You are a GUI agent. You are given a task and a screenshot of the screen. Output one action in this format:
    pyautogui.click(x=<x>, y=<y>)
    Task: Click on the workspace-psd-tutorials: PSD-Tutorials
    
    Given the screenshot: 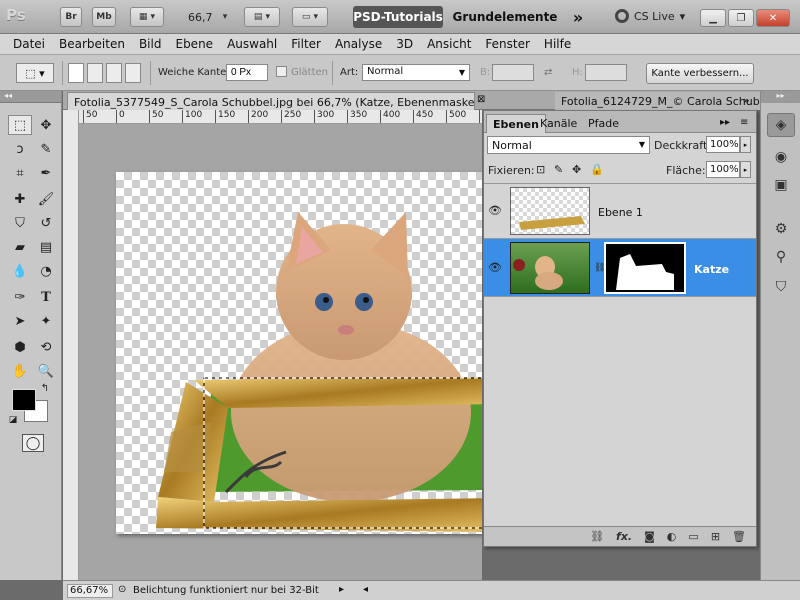 What is the action you would take?
    pyautogui.click(x=398, y=17)
    